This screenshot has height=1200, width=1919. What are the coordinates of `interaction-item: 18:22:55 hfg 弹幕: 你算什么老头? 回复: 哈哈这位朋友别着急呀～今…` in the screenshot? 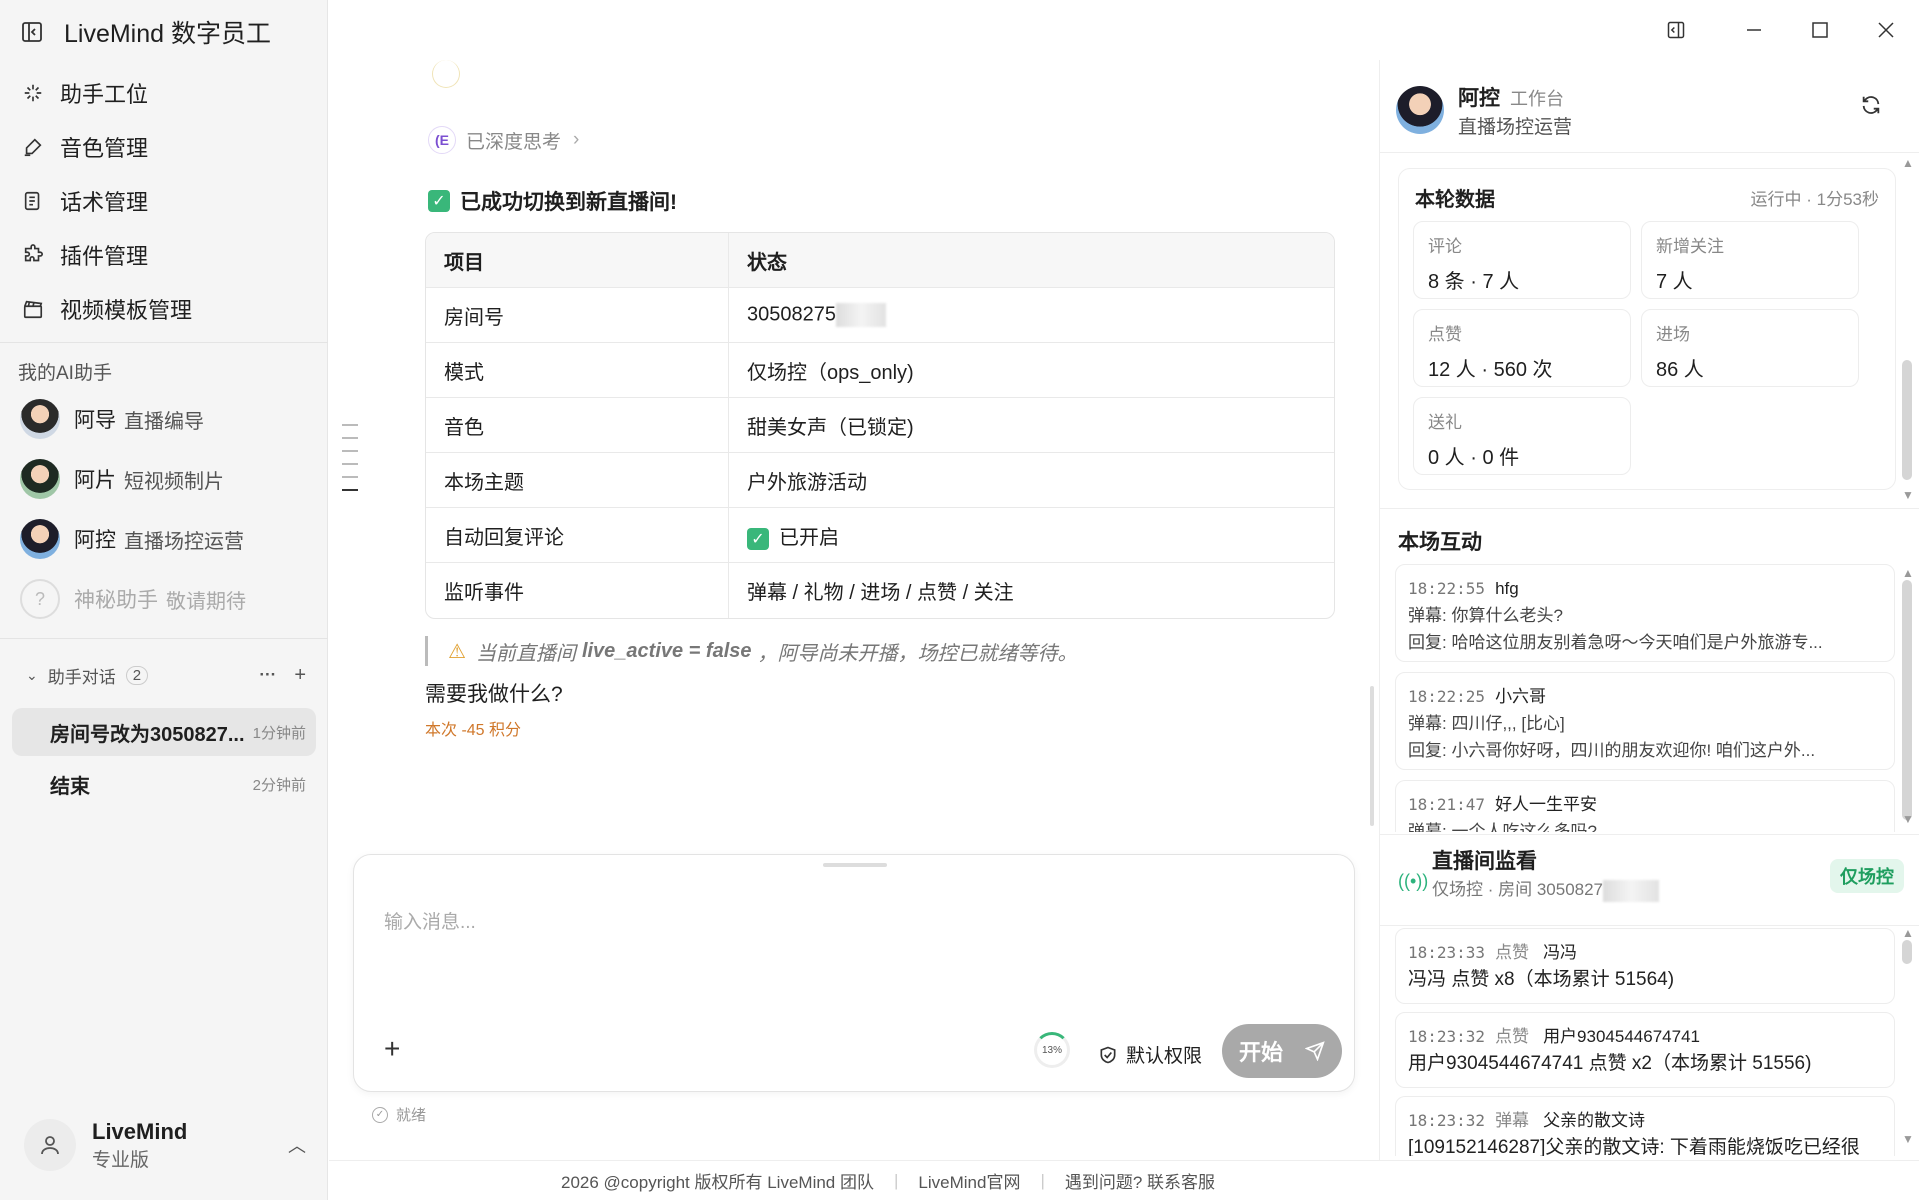 It's located at (1645, 613).